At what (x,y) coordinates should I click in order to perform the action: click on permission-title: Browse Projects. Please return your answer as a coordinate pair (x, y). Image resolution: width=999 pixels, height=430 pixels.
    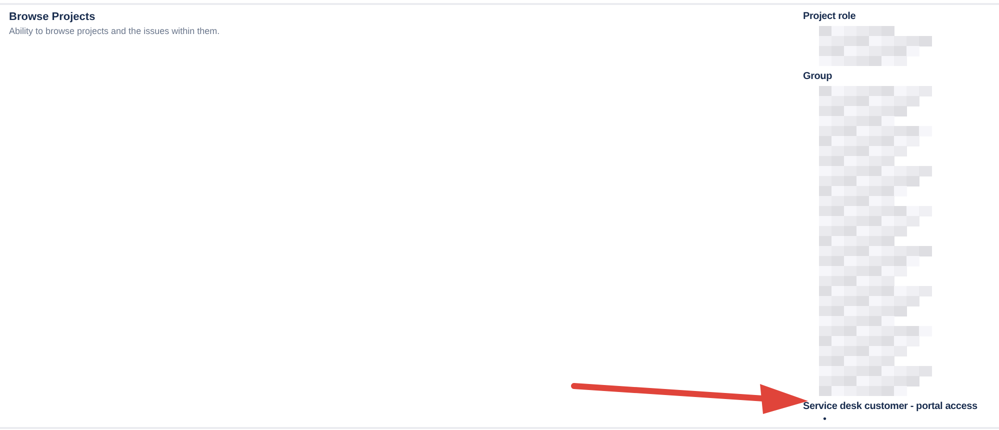
    Looking at the image, I should click on (52, 17).